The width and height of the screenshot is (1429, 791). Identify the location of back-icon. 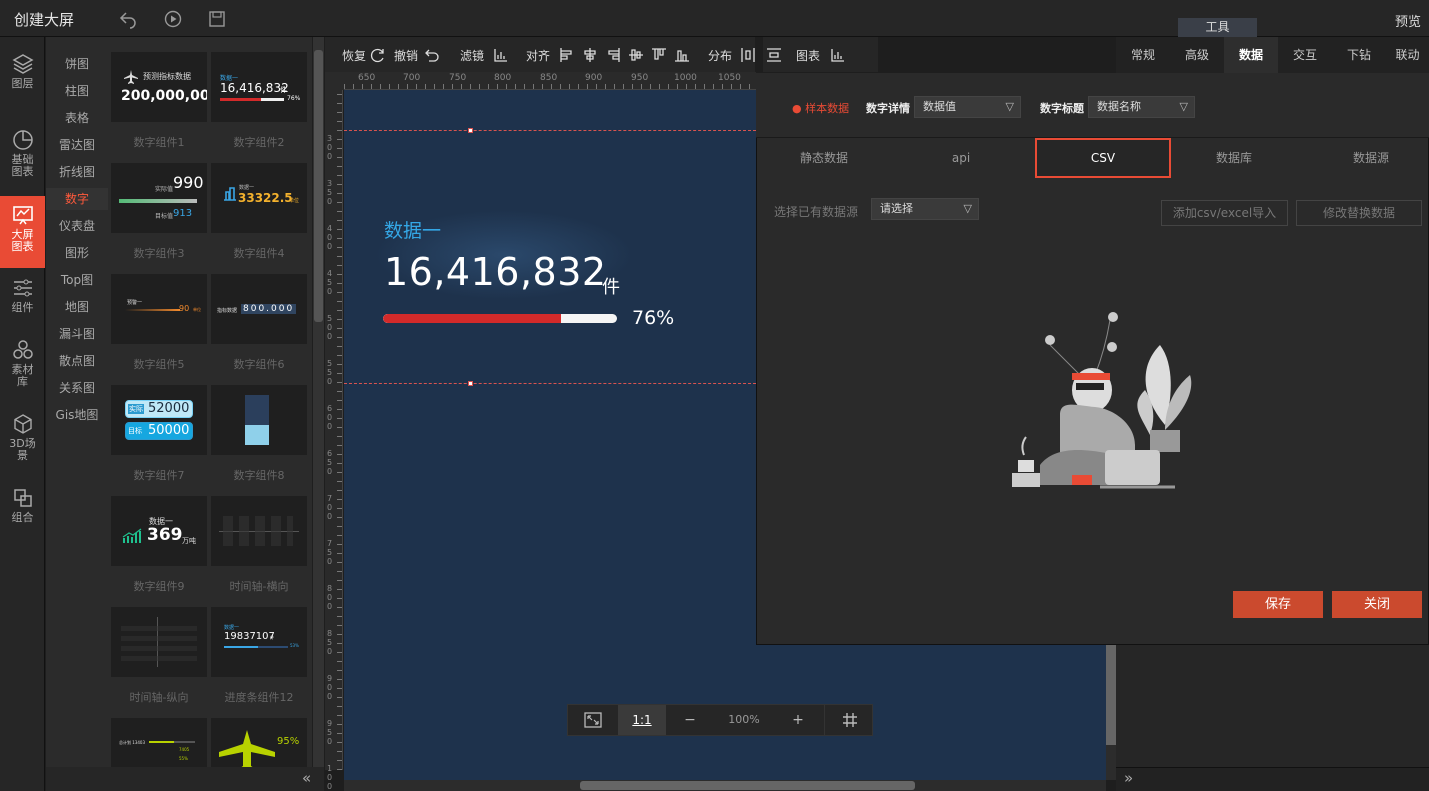
(128, 19).